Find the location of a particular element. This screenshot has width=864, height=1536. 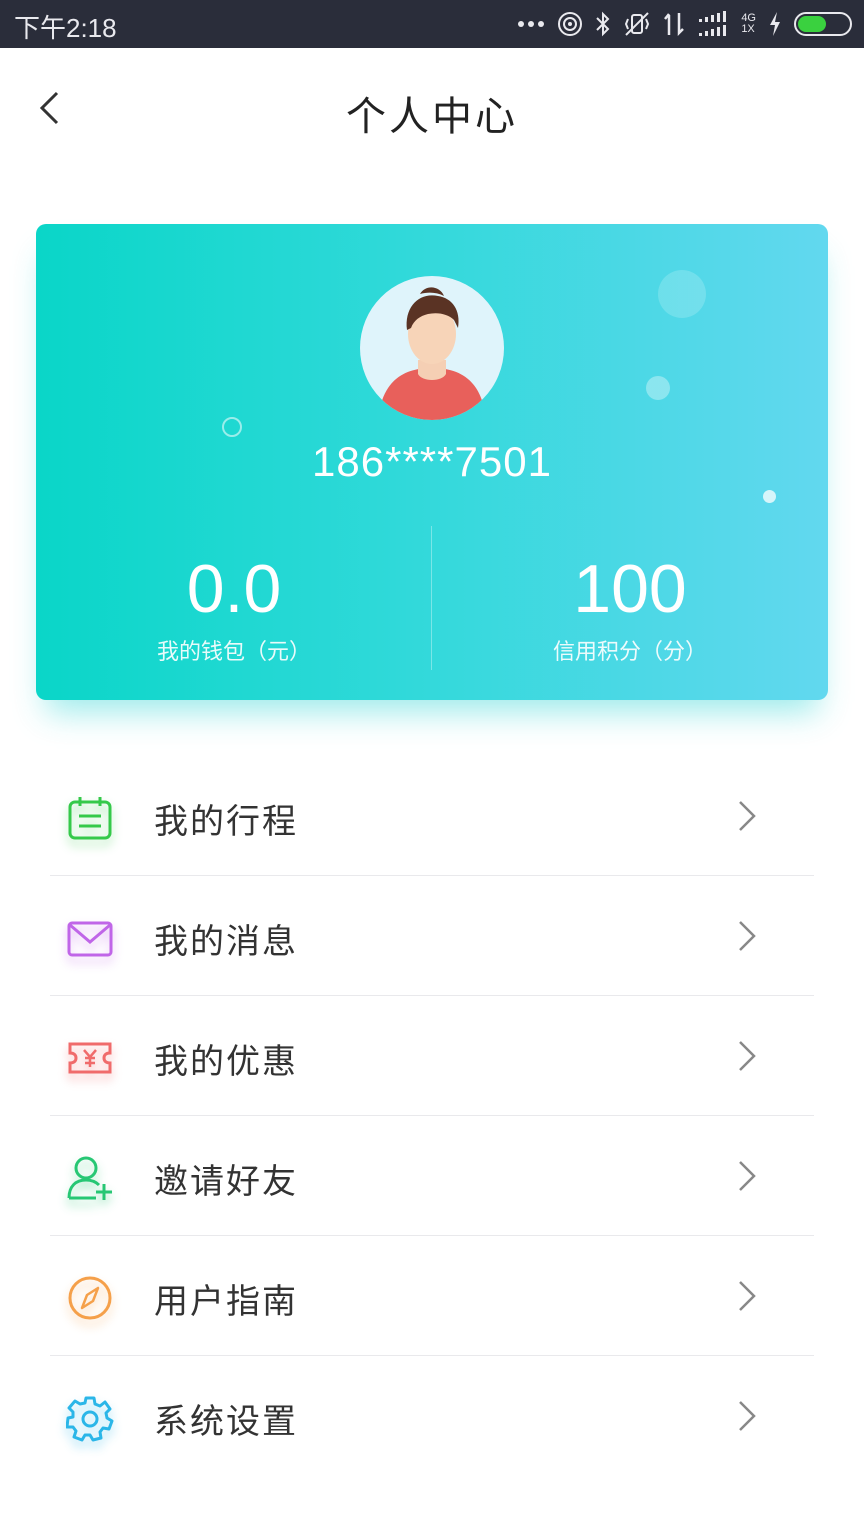

envelope-icon is located at coordinates (90, 938).